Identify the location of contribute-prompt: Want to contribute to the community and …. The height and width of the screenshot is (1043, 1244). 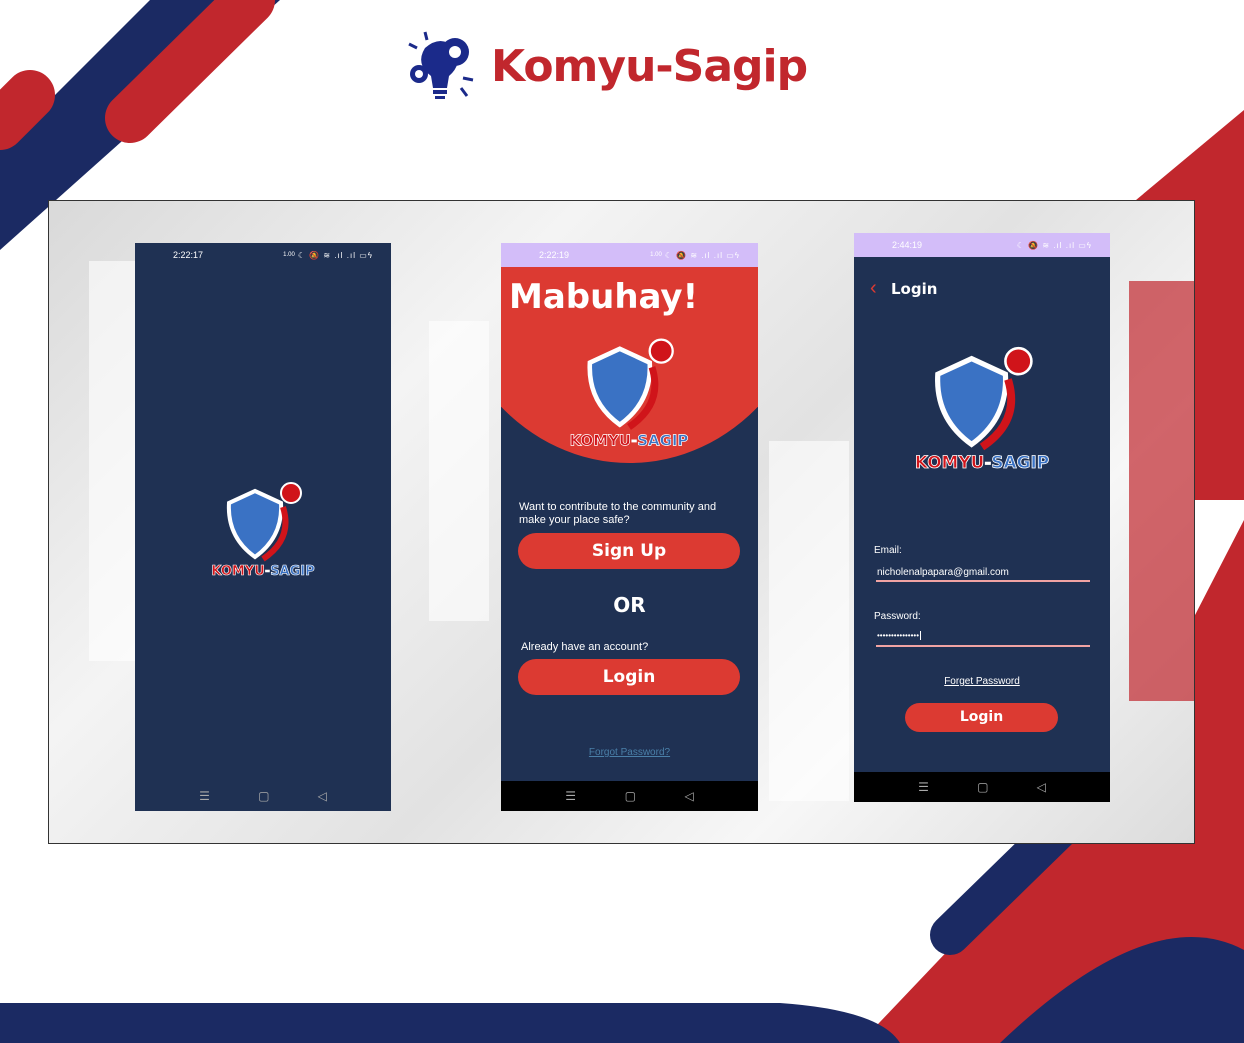
(618, 513).